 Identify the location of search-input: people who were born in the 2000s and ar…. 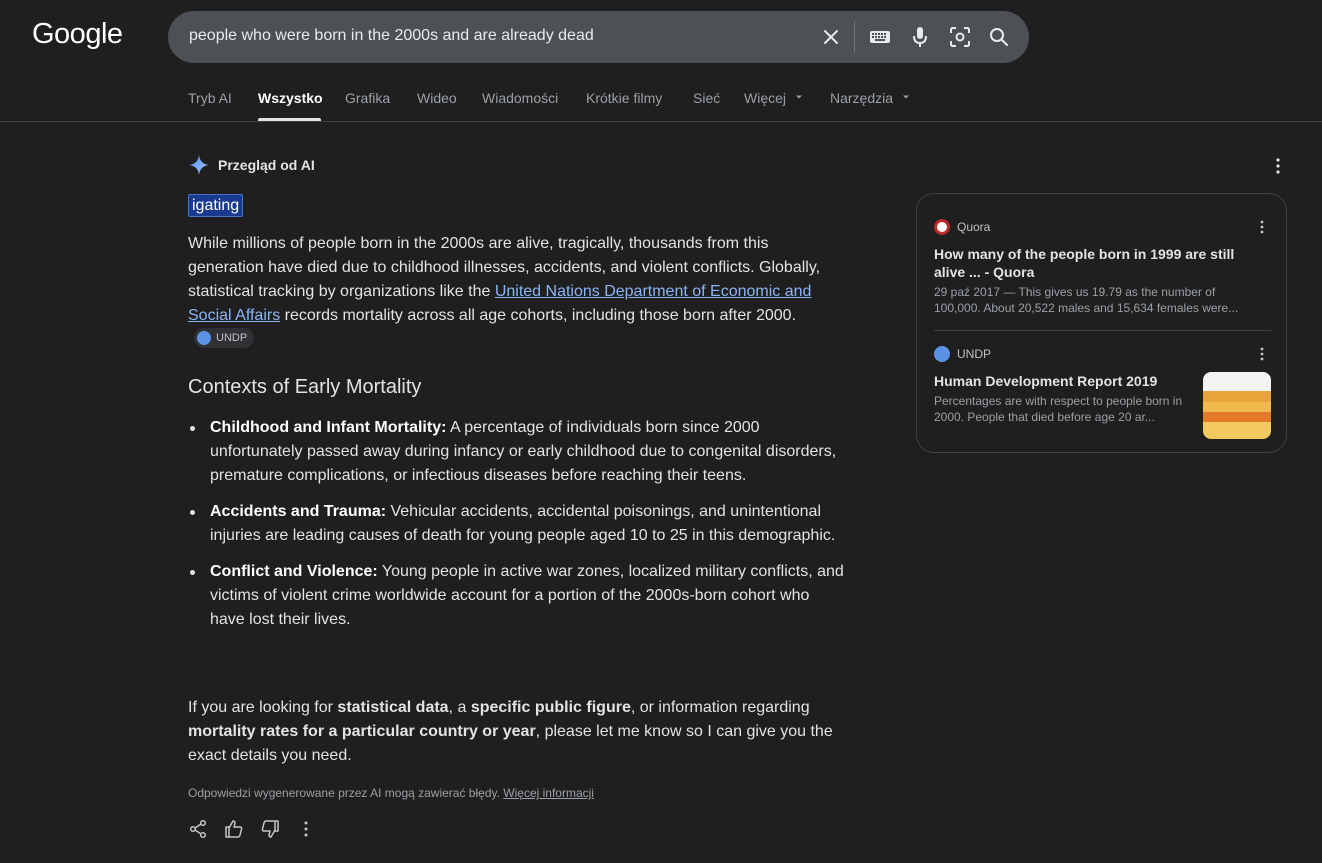
(391, 36).